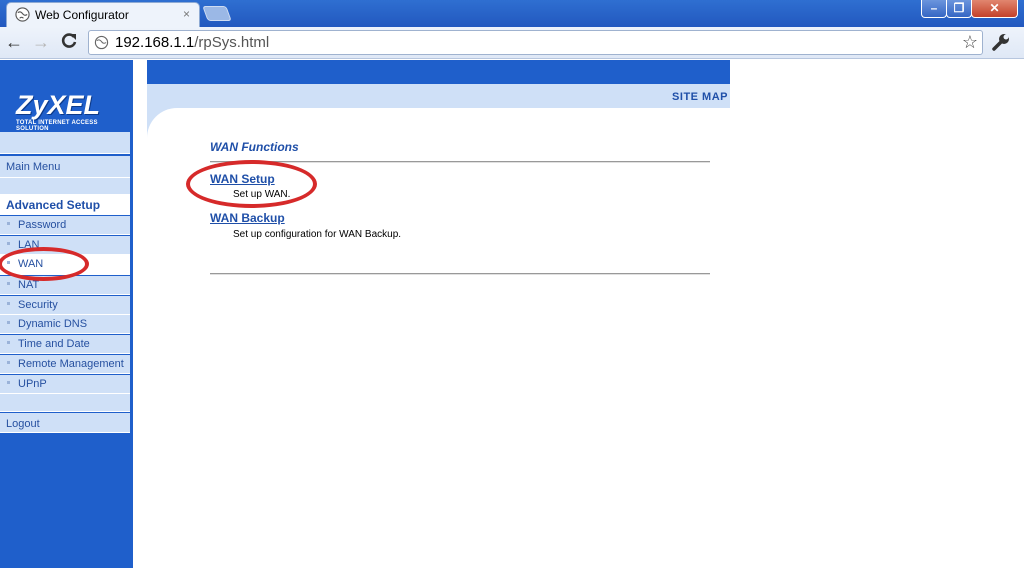 This screenshot has height=568, width=1024. Describe the element at coordinates (970, 42) in the screenshot. I see `bookmark-star-icon: ☆` at that location.